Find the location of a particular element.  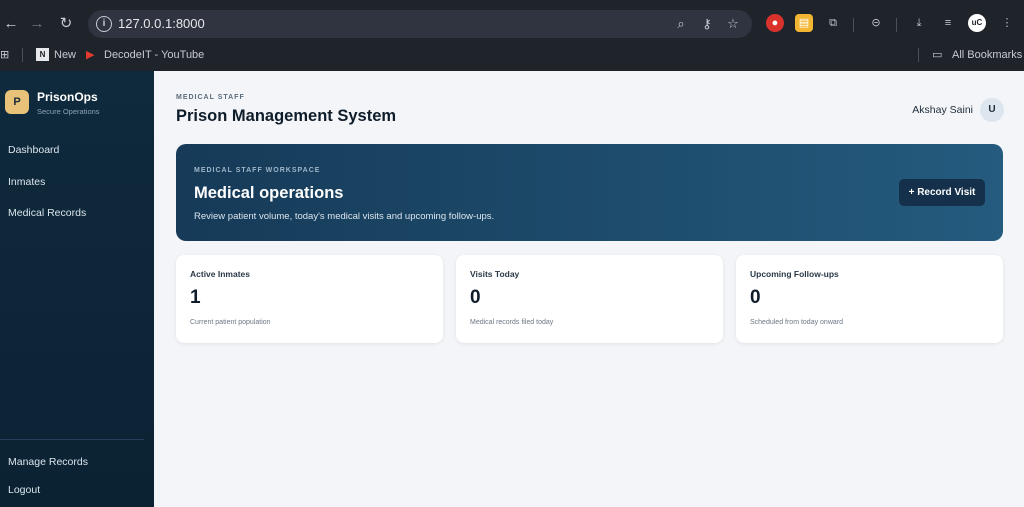

stat-value: 1 is located at coordinates (195, 297).